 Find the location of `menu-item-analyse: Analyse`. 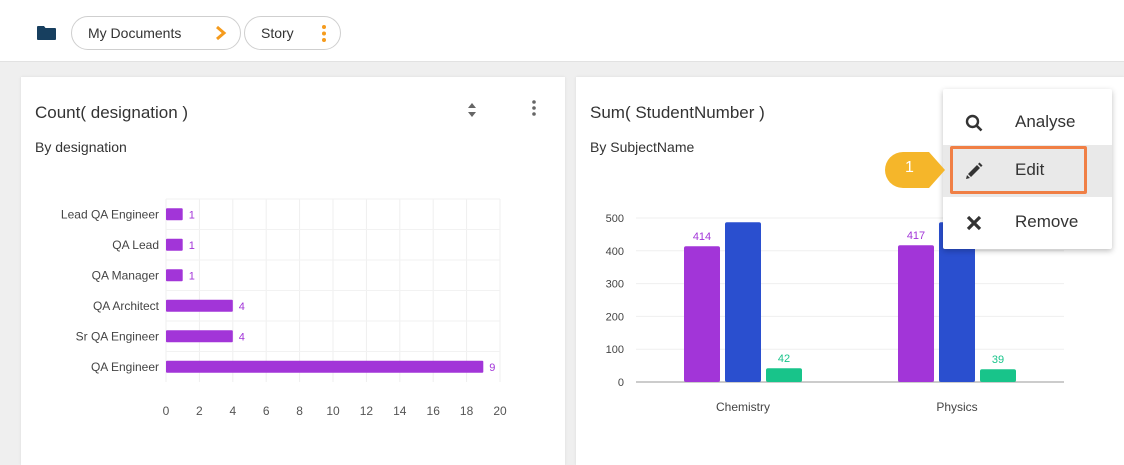

menu-item-analyse: Analyse is located at coordinates (1027, 123).